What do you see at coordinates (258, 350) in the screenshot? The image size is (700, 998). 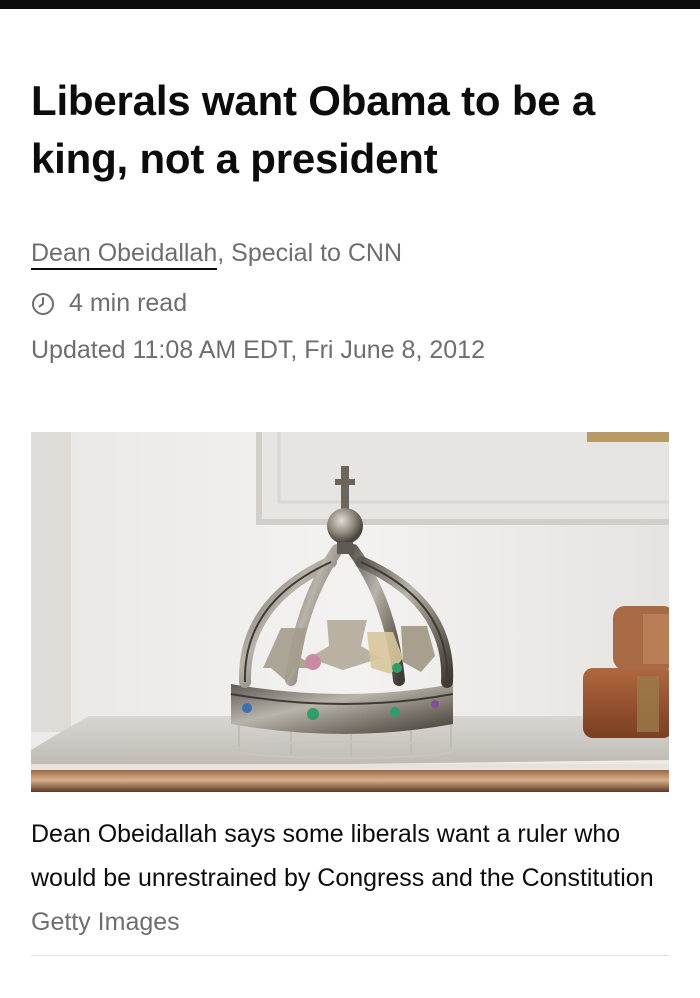 I see `updated-timestamp: Updated 11:08 AM EDT, Fri June 8, 2012` at bounding box center [258, 350].